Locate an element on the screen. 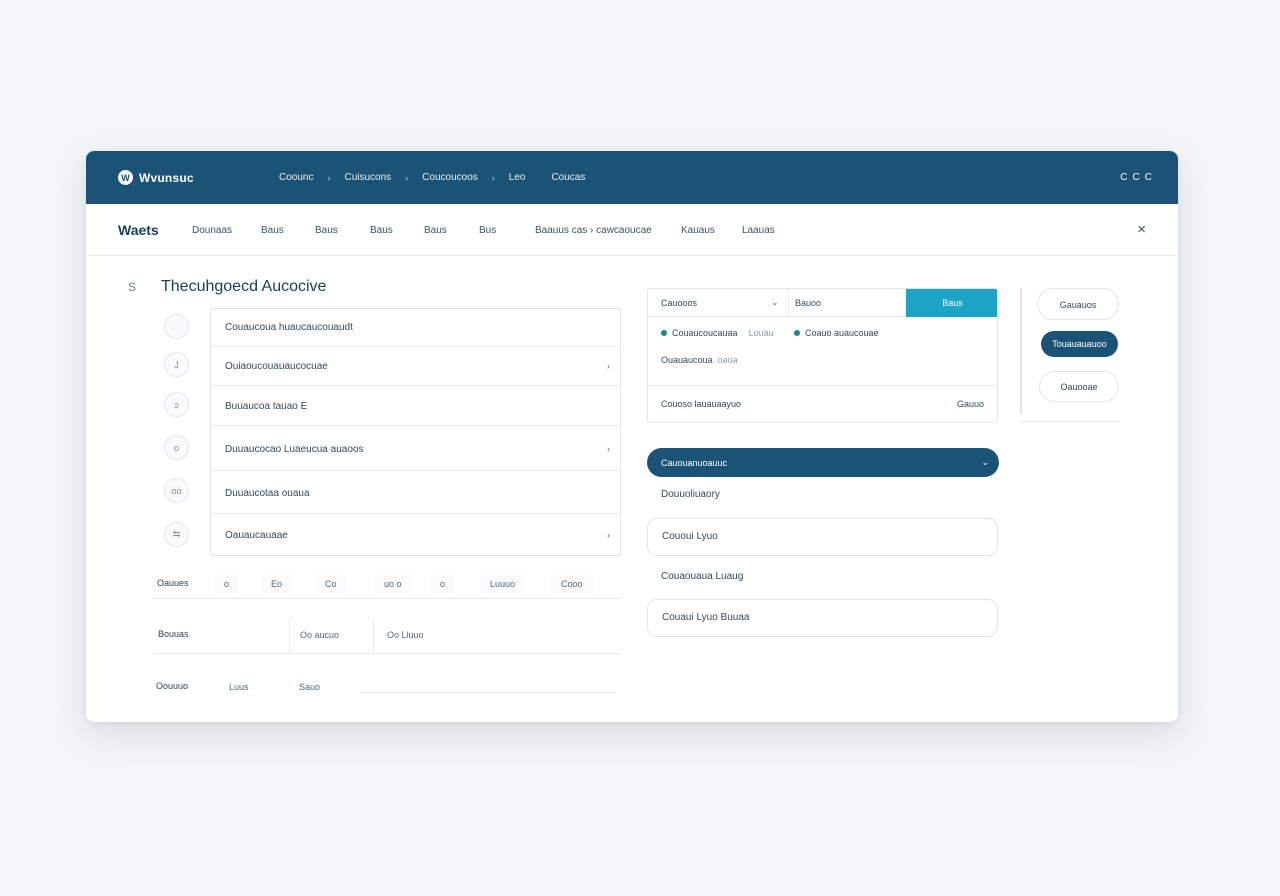 This screenshot has height=896, width=1280. form-row: Couaucoua huaucaucouaudt is located at coordinates (415, 328).